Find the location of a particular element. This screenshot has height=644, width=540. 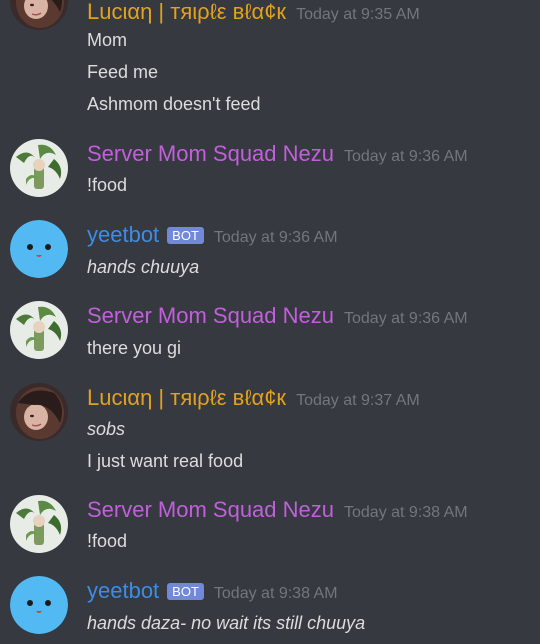

message-text: hands daza- no wait its still chuuya is located at coordinates (226, 623).